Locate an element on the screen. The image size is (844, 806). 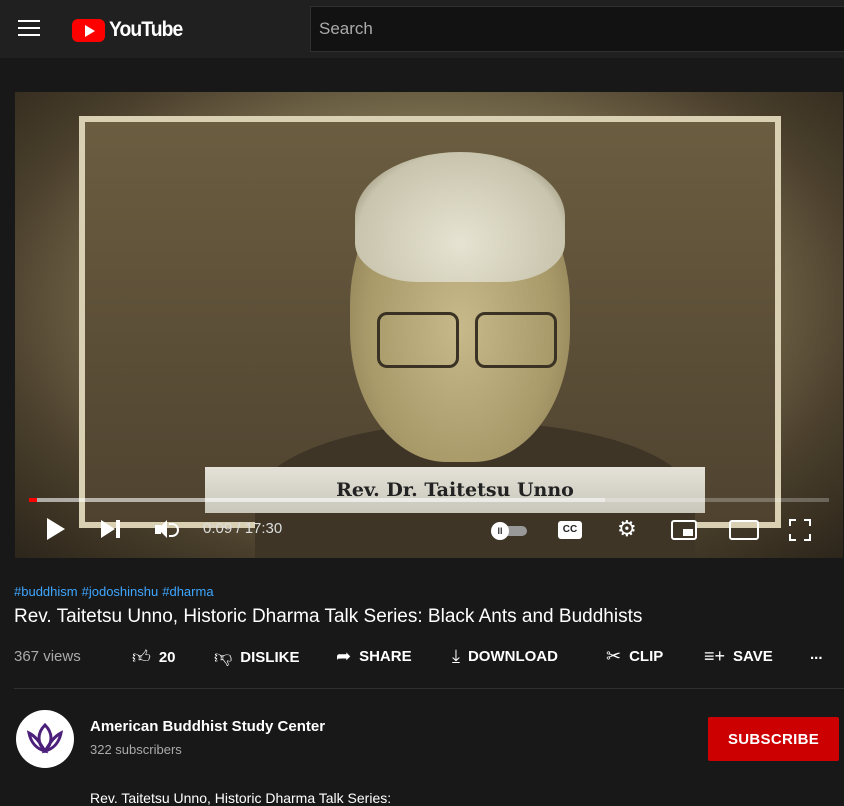
share-icon: ➦ is located at coordinates (344, 656).